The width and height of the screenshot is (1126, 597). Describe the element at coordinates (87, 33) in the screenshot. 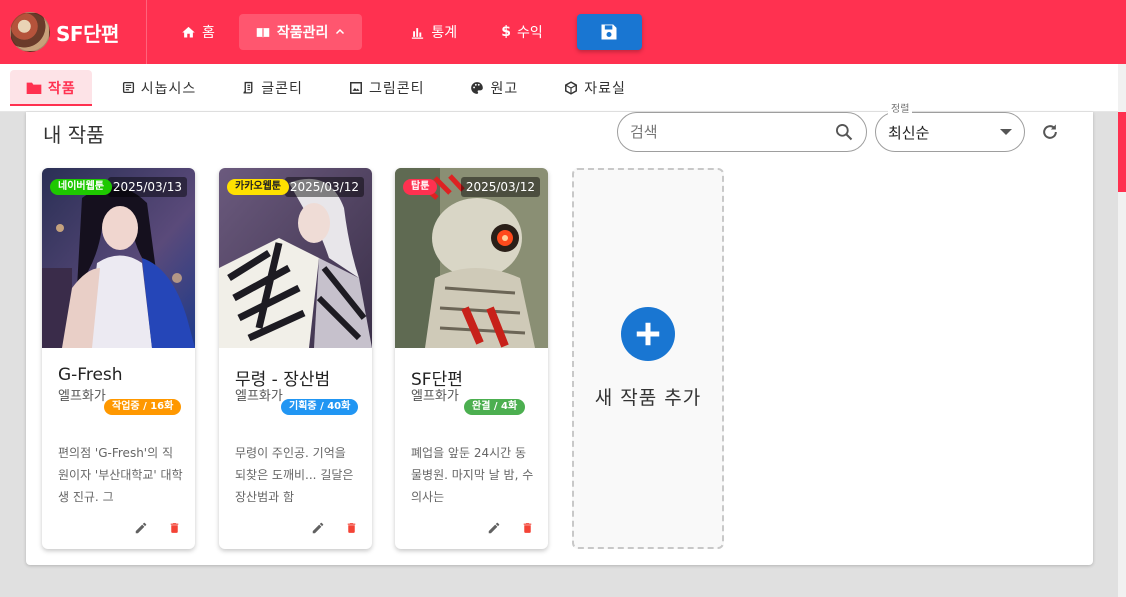

I see `app-name: SF단편` at that location.